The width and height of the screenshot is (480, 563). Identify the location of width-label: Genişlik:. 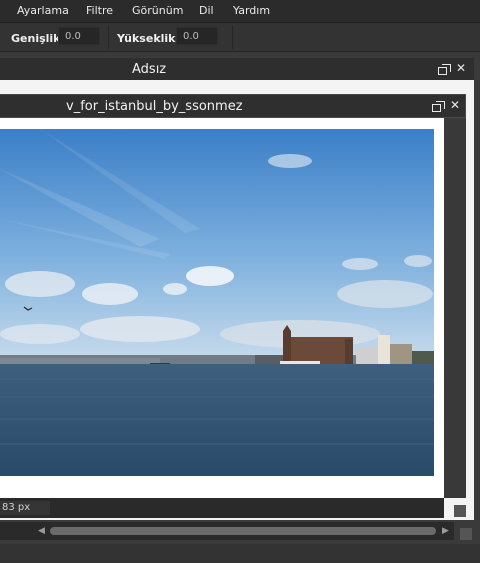
(38, 38).